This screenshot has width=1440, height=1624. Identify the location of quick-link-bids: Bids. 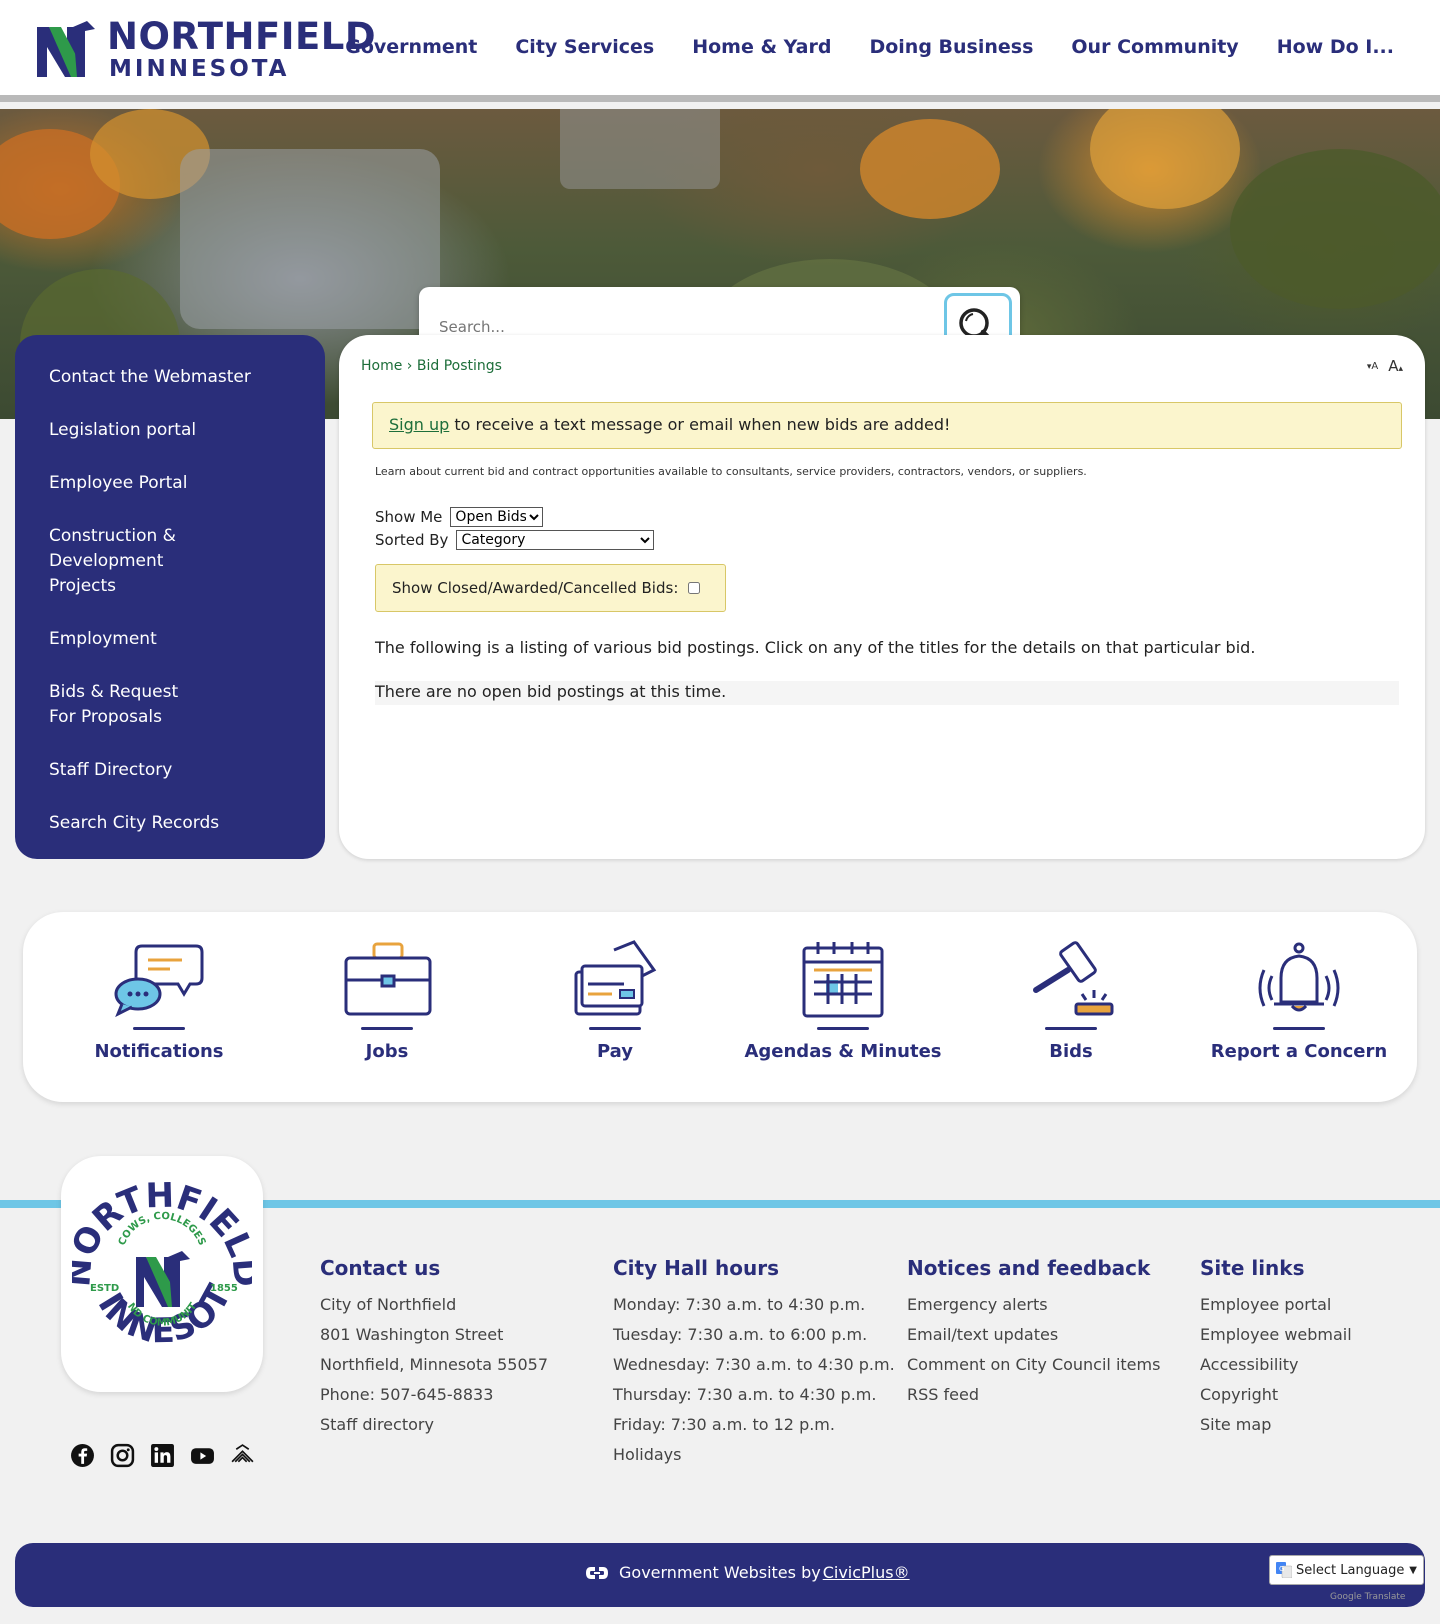
(1071, 1001).